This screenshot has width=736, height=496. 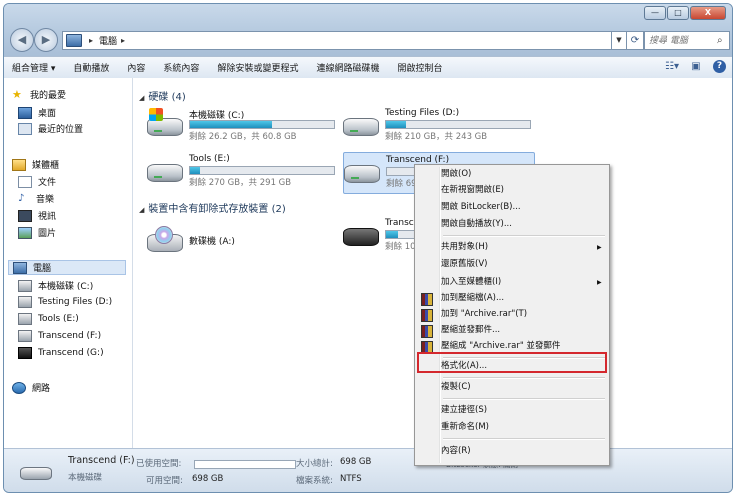 I want to click on documents-icon, so click(x=25, y=181).